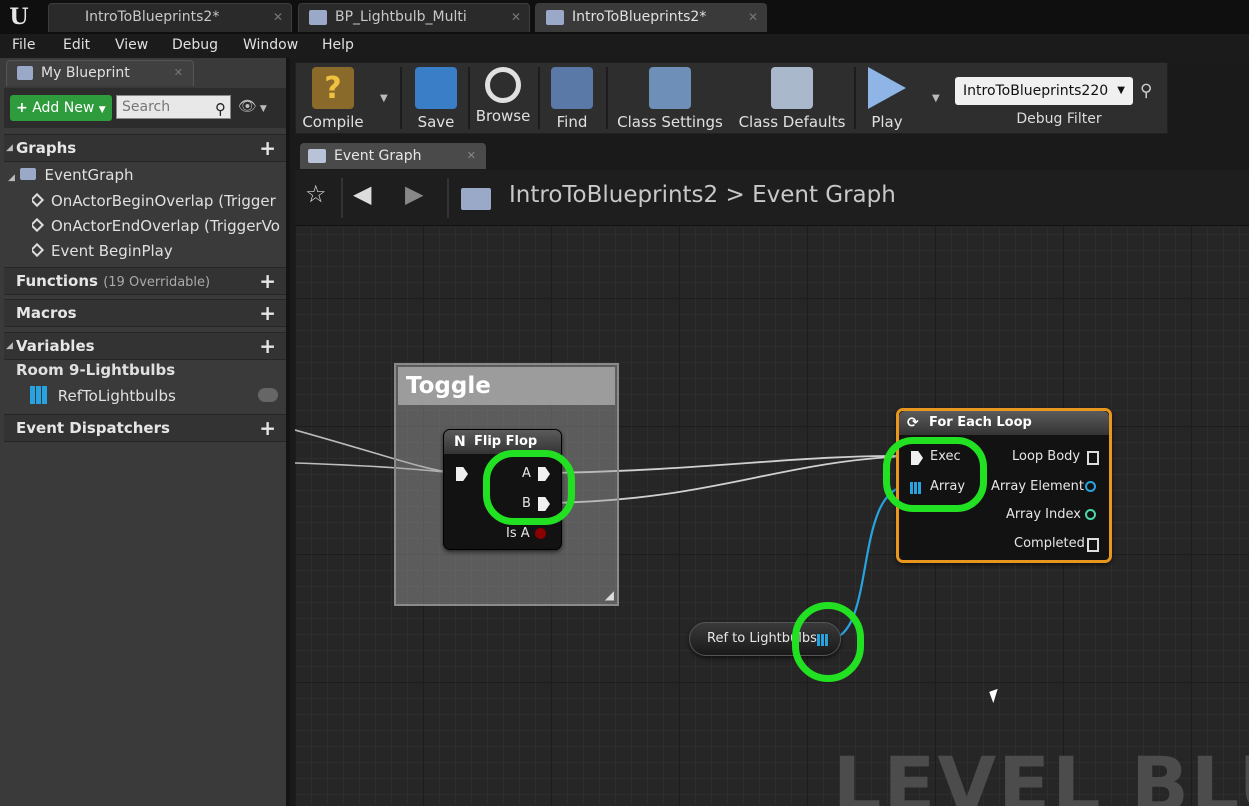 The width and height of the screenshot is (1249, 806). Describe the element at coordinates (145, 346) in the screenshot. I see `variables-category: ◢ Variables +` at that location.